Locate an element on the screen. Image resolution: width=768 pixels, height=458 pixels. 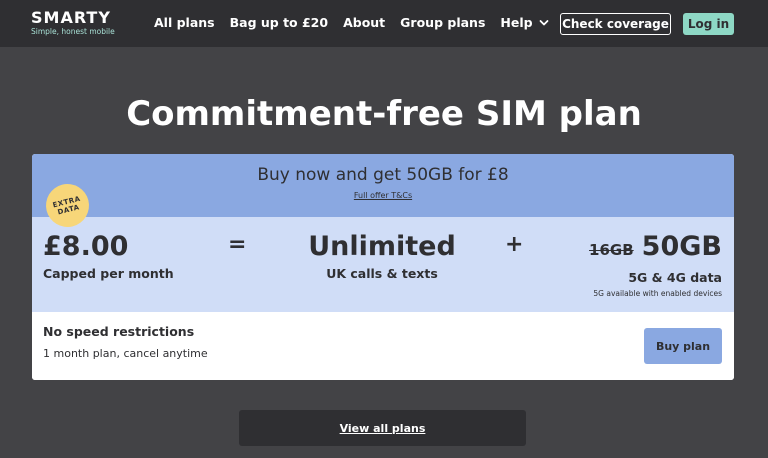
price-caption: Capped per month is located at coordinates (108, 273).